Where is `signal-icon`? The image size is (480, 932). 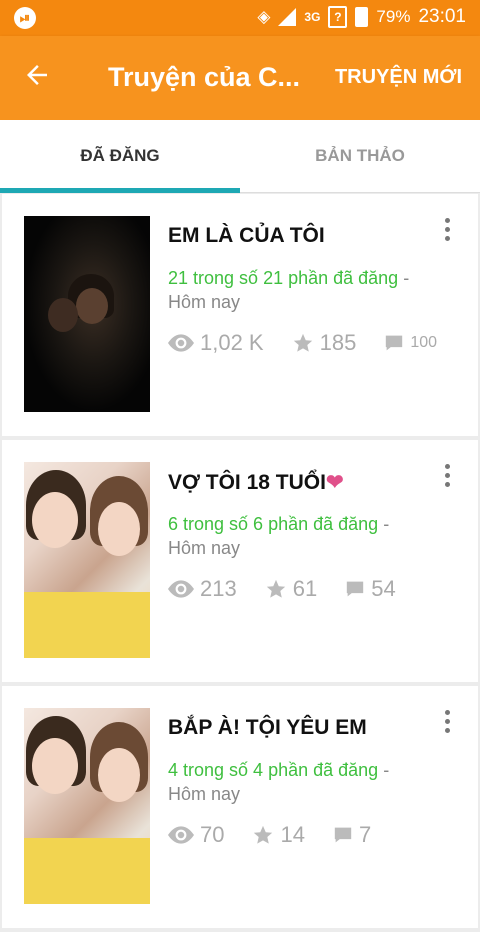
signal-icon is located at coordinates (287, 17).